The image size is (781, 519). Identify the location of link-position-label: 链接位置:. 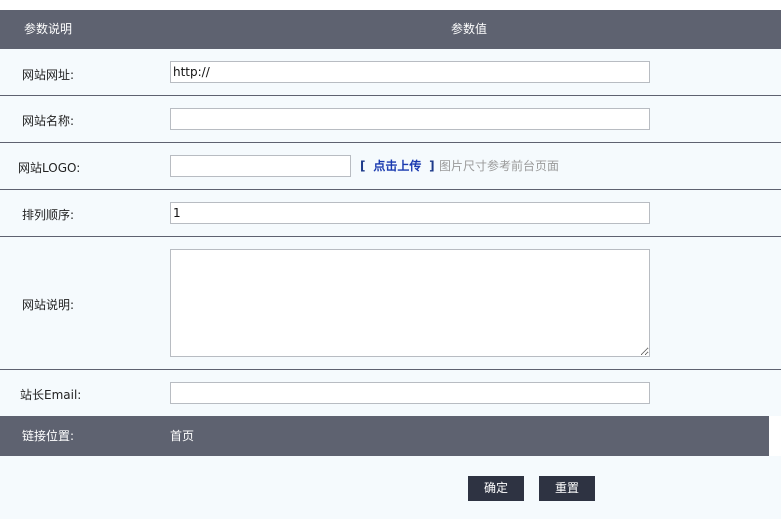
(48, 436).